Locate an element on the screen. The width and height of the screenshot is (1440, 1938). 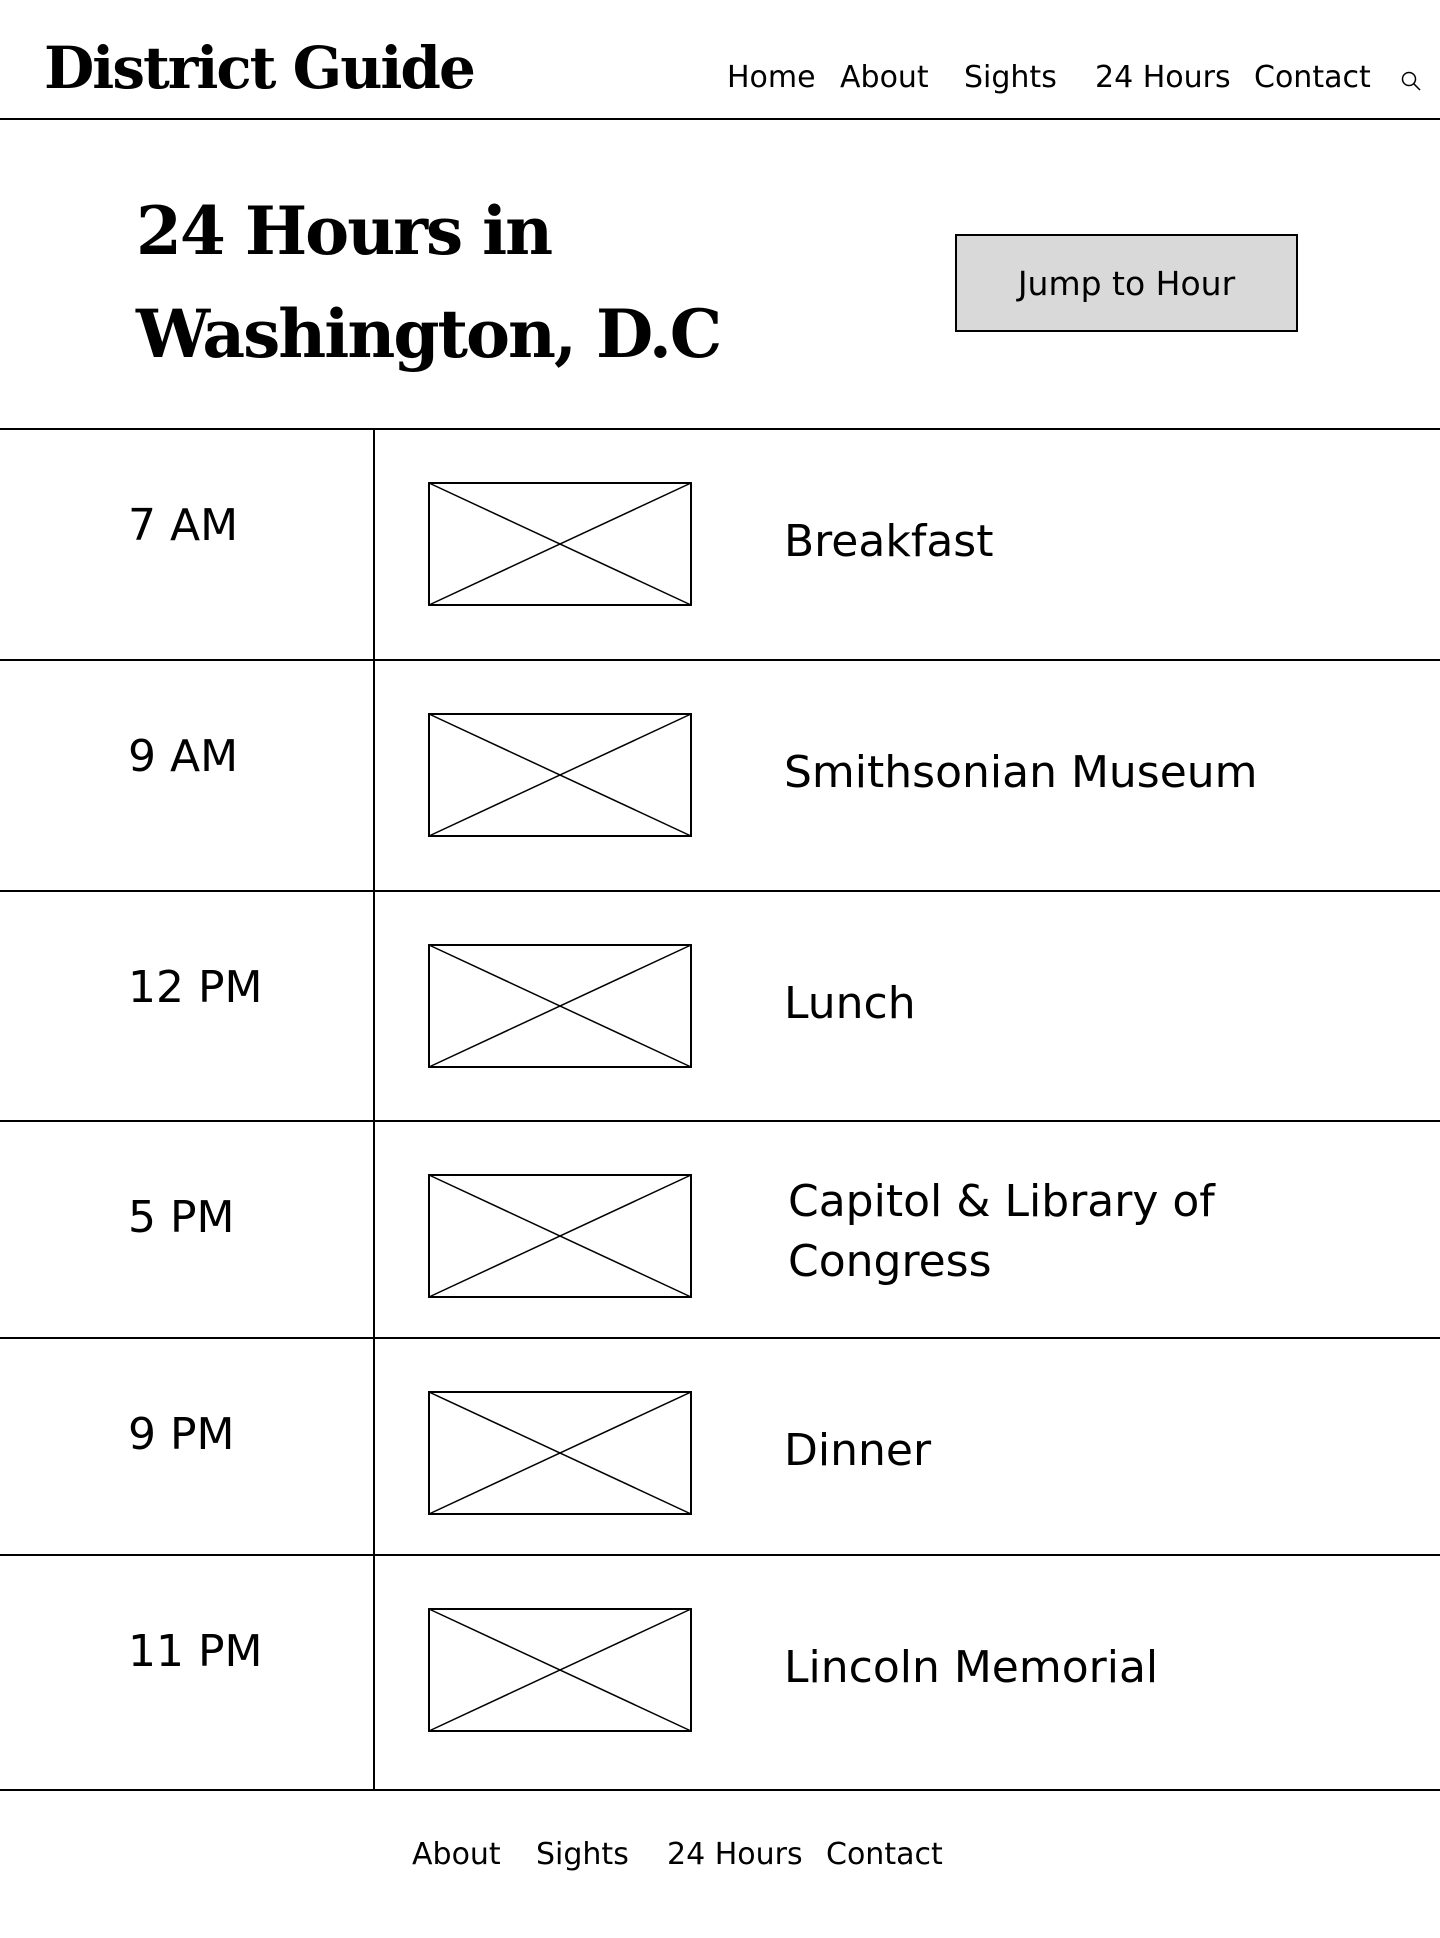
footer-nav-24-hours: 24 Hours is located at coordinates (735, 1855).